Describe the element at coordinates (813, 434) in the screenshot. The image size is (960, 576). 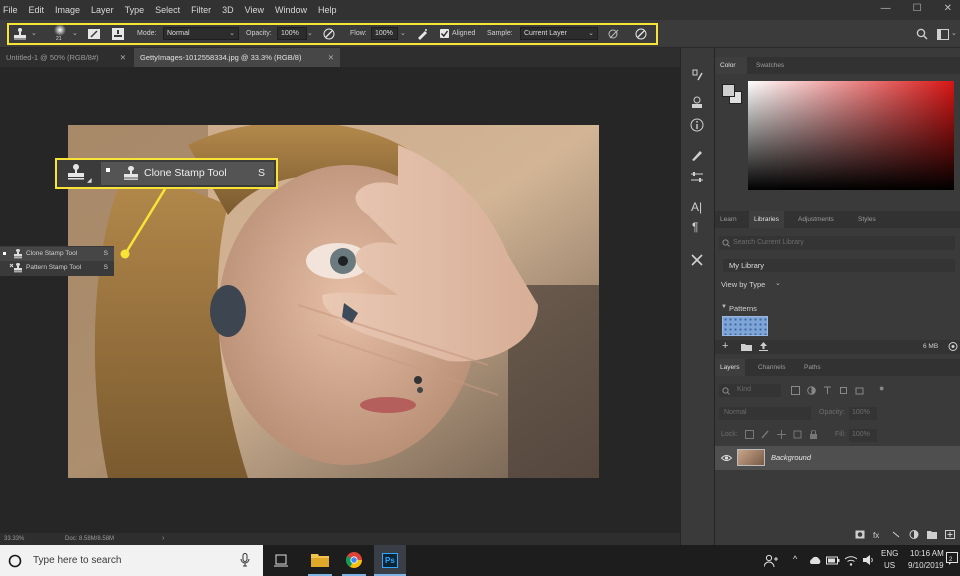
I see `lock-all-icon` at that location.